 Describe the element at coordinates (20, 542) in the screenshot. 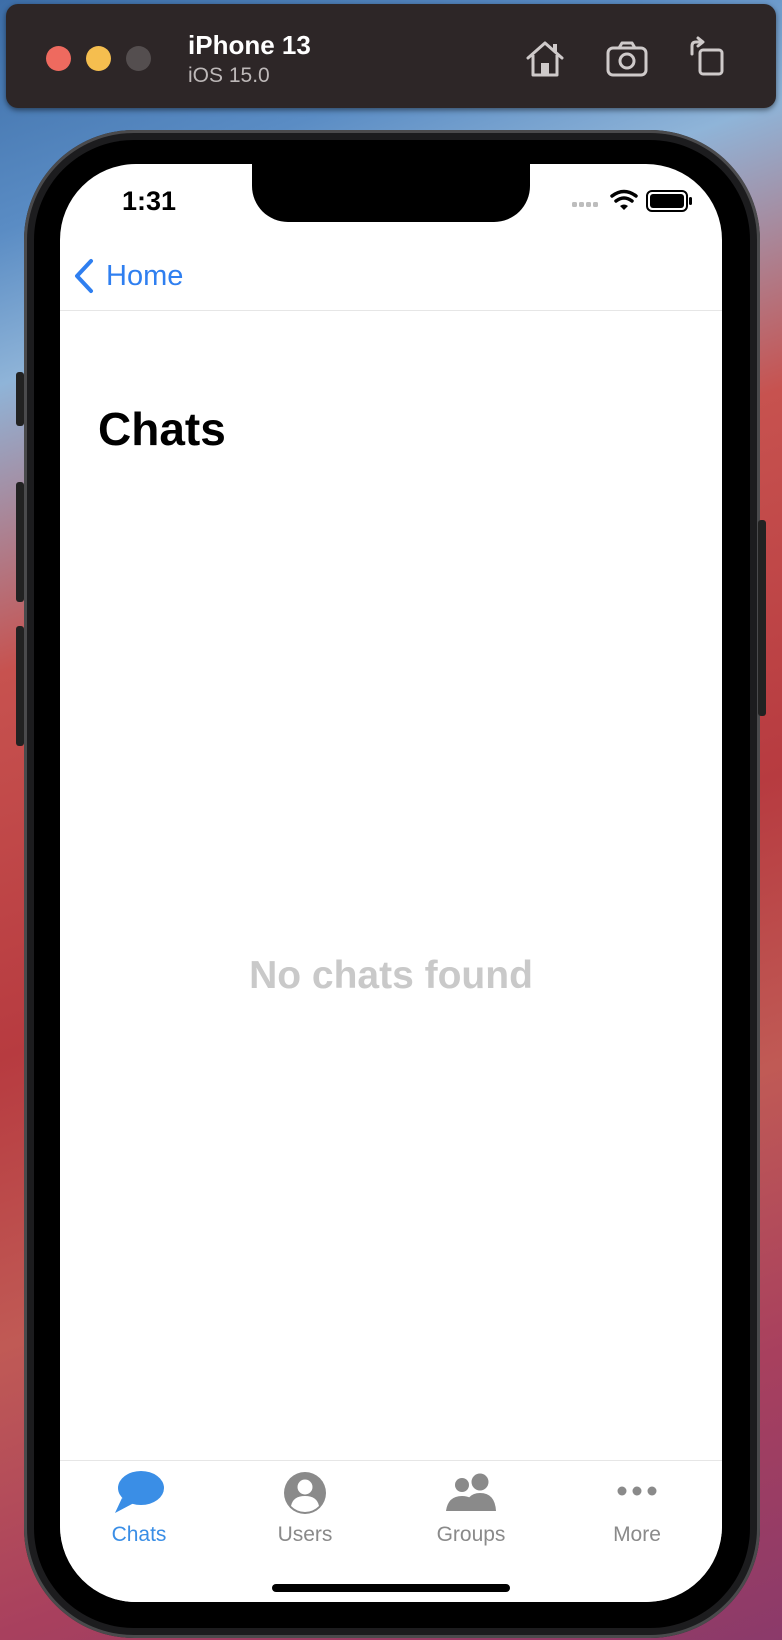

I see `volume-up-button` at that location.